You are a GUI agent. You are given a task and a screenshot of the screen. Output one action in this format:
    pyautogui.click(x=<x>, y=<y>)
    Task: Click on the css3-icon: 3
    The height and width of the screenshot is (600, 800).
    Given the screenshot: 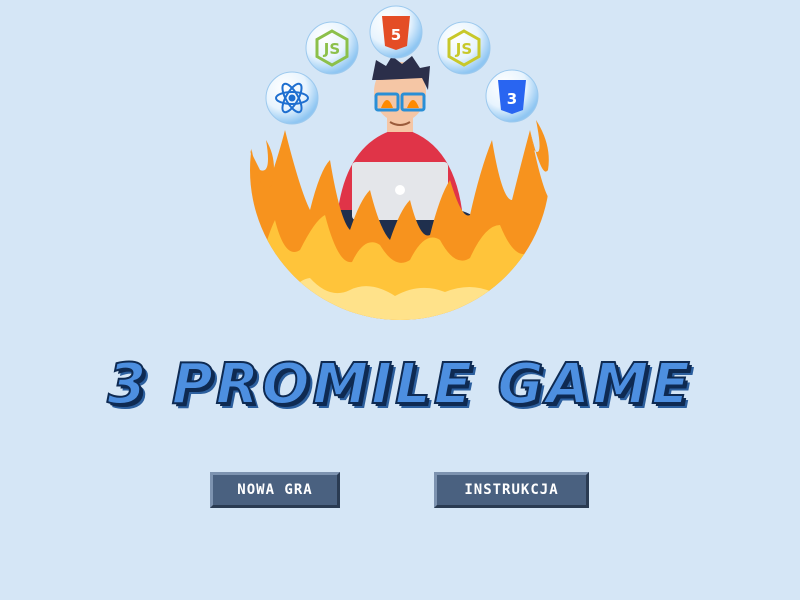 What is the action you would take?
    pyautogui.click(x=512, y=96)
    